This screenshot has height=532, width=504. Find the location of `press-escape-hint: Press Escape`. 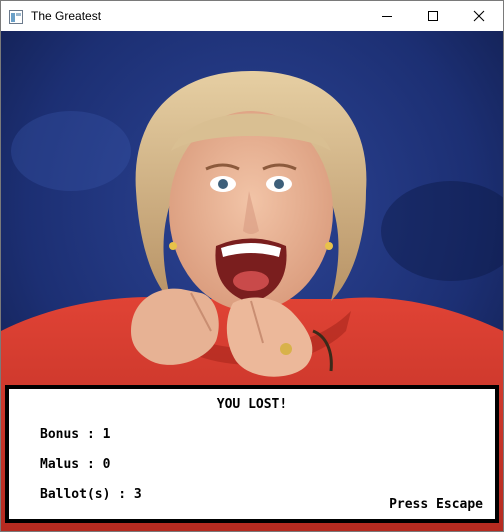

press-escape-hint: Press Escape is located at coordinates (436, 504).